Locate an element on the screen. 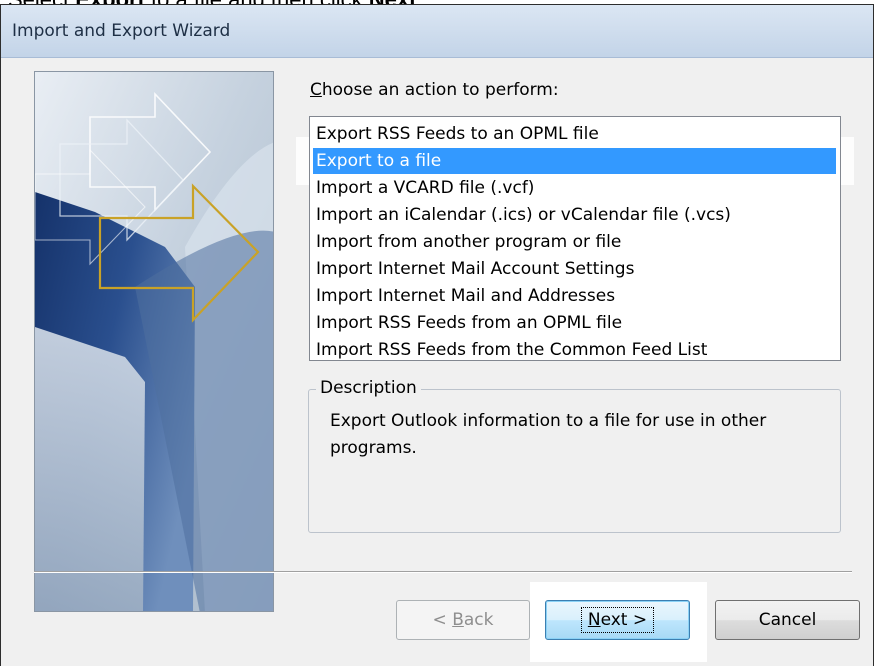  list-item-import-mail-account-settings: Import Internet Mail Account Settings is located at coordinates (574, 269).